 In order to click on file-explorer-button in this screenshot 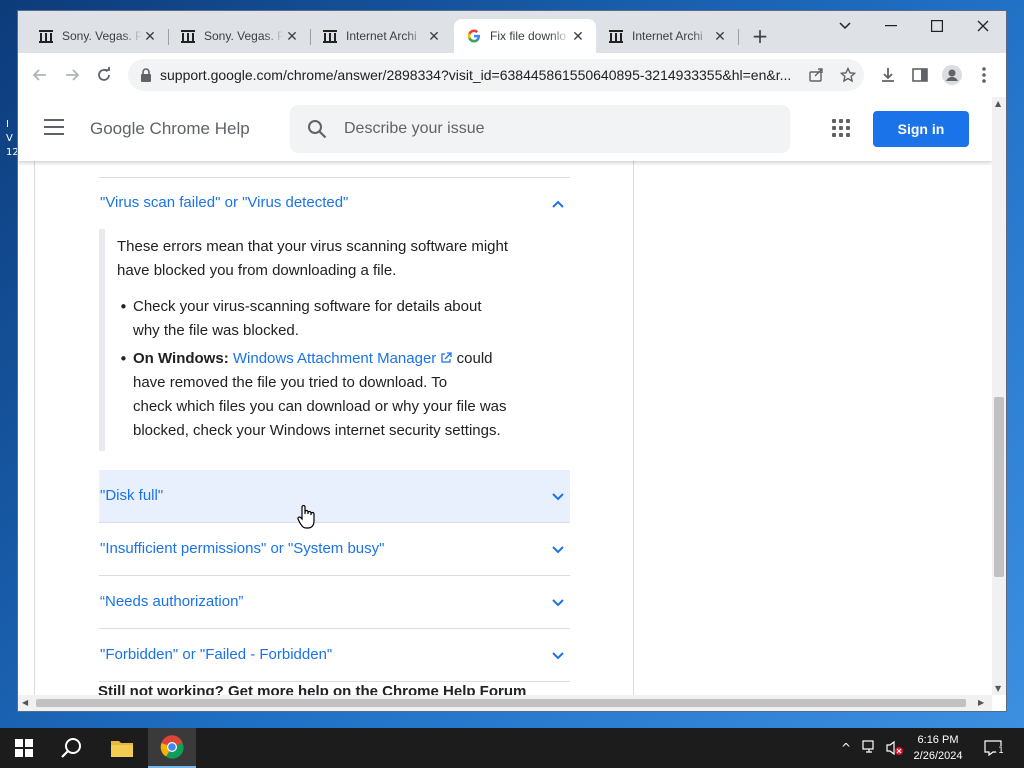, I will do `click(122, 748)`.